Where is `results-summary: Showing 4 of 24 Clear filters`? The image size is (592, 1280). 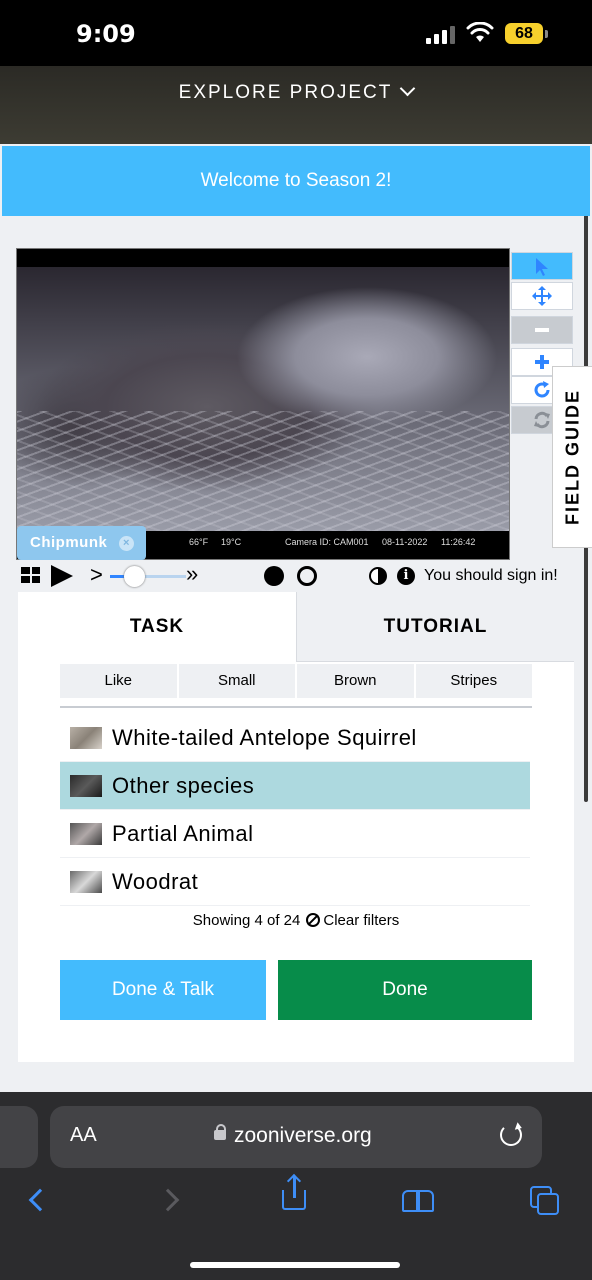 results-summary: Showing 4 of 24 Clear filters is located at coordinates (296, 920).